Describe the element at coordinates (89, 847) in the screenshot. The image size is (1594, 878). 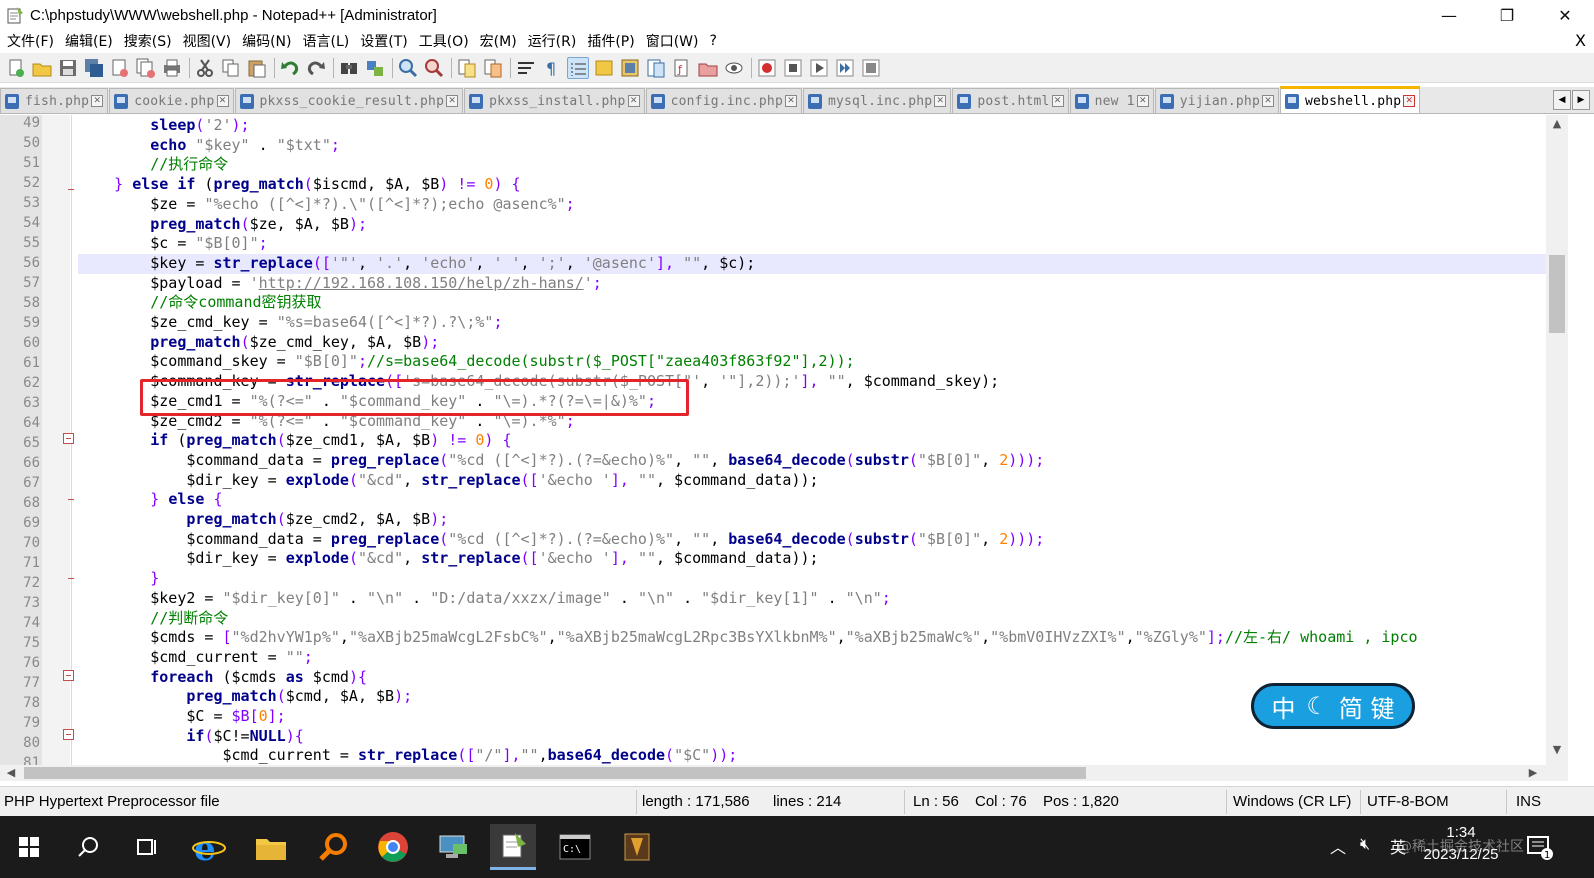
I see `search-icon` at that location.